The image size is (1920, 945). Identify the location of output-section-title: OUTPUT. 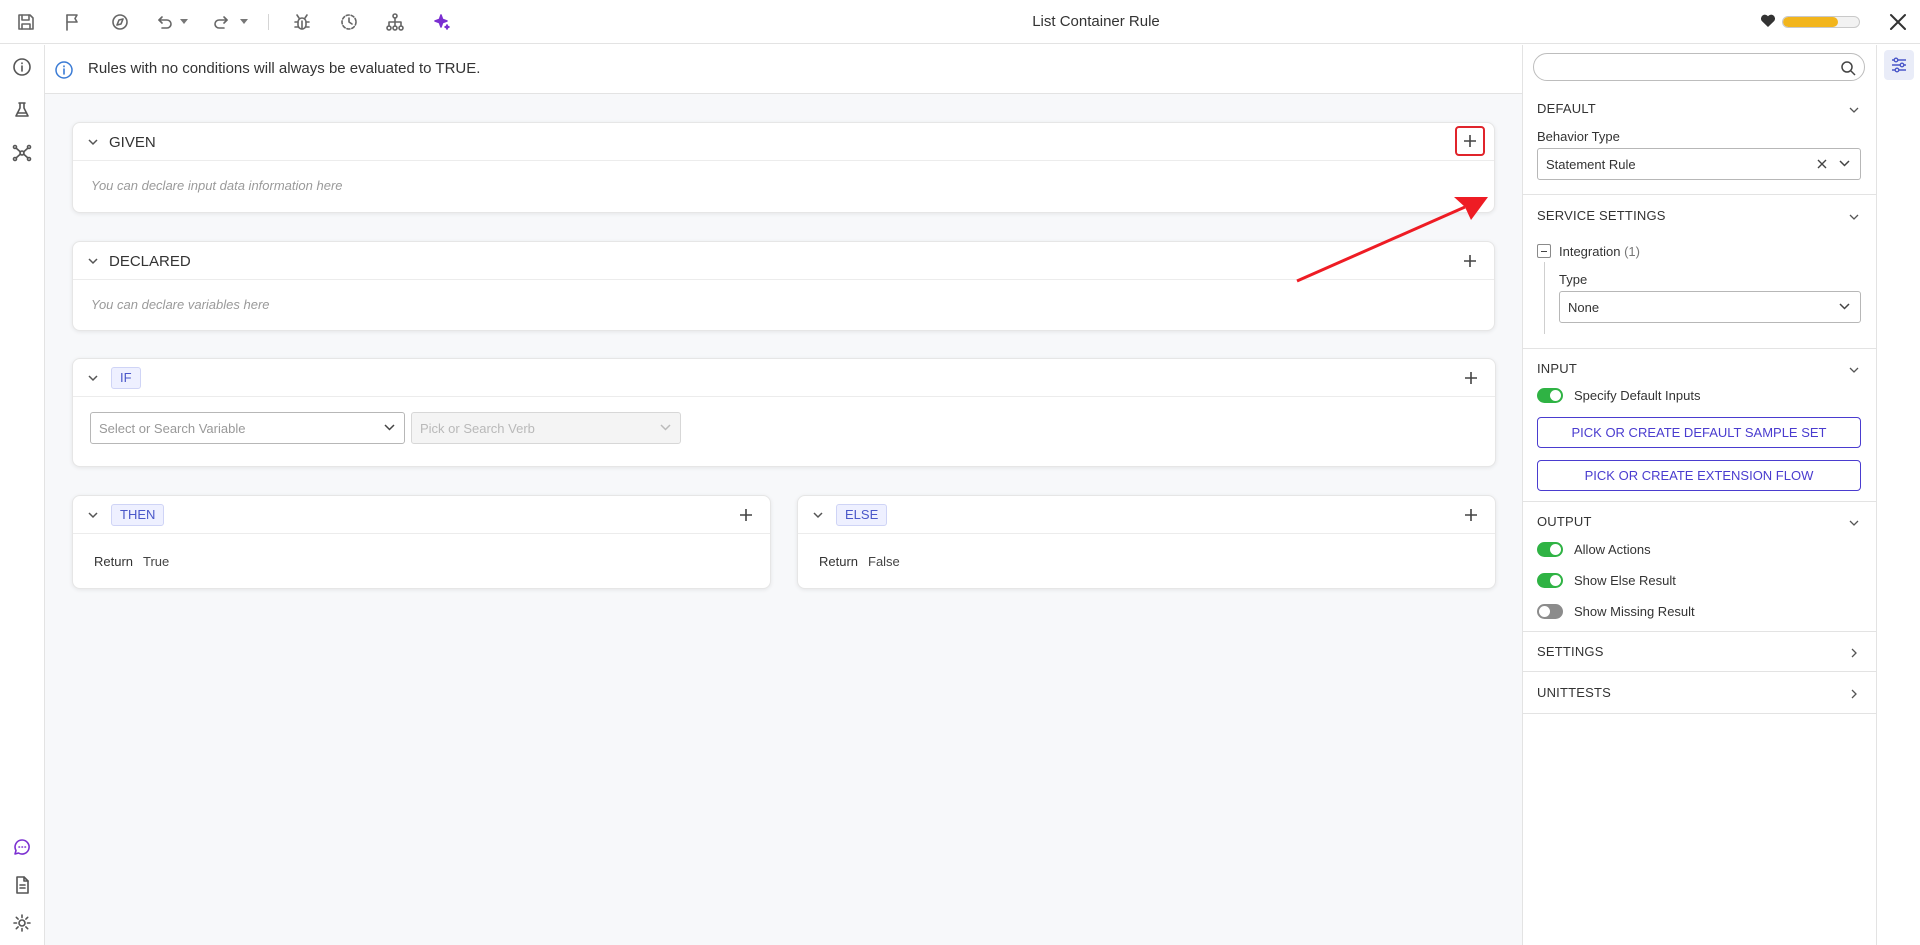
(1564, 521).